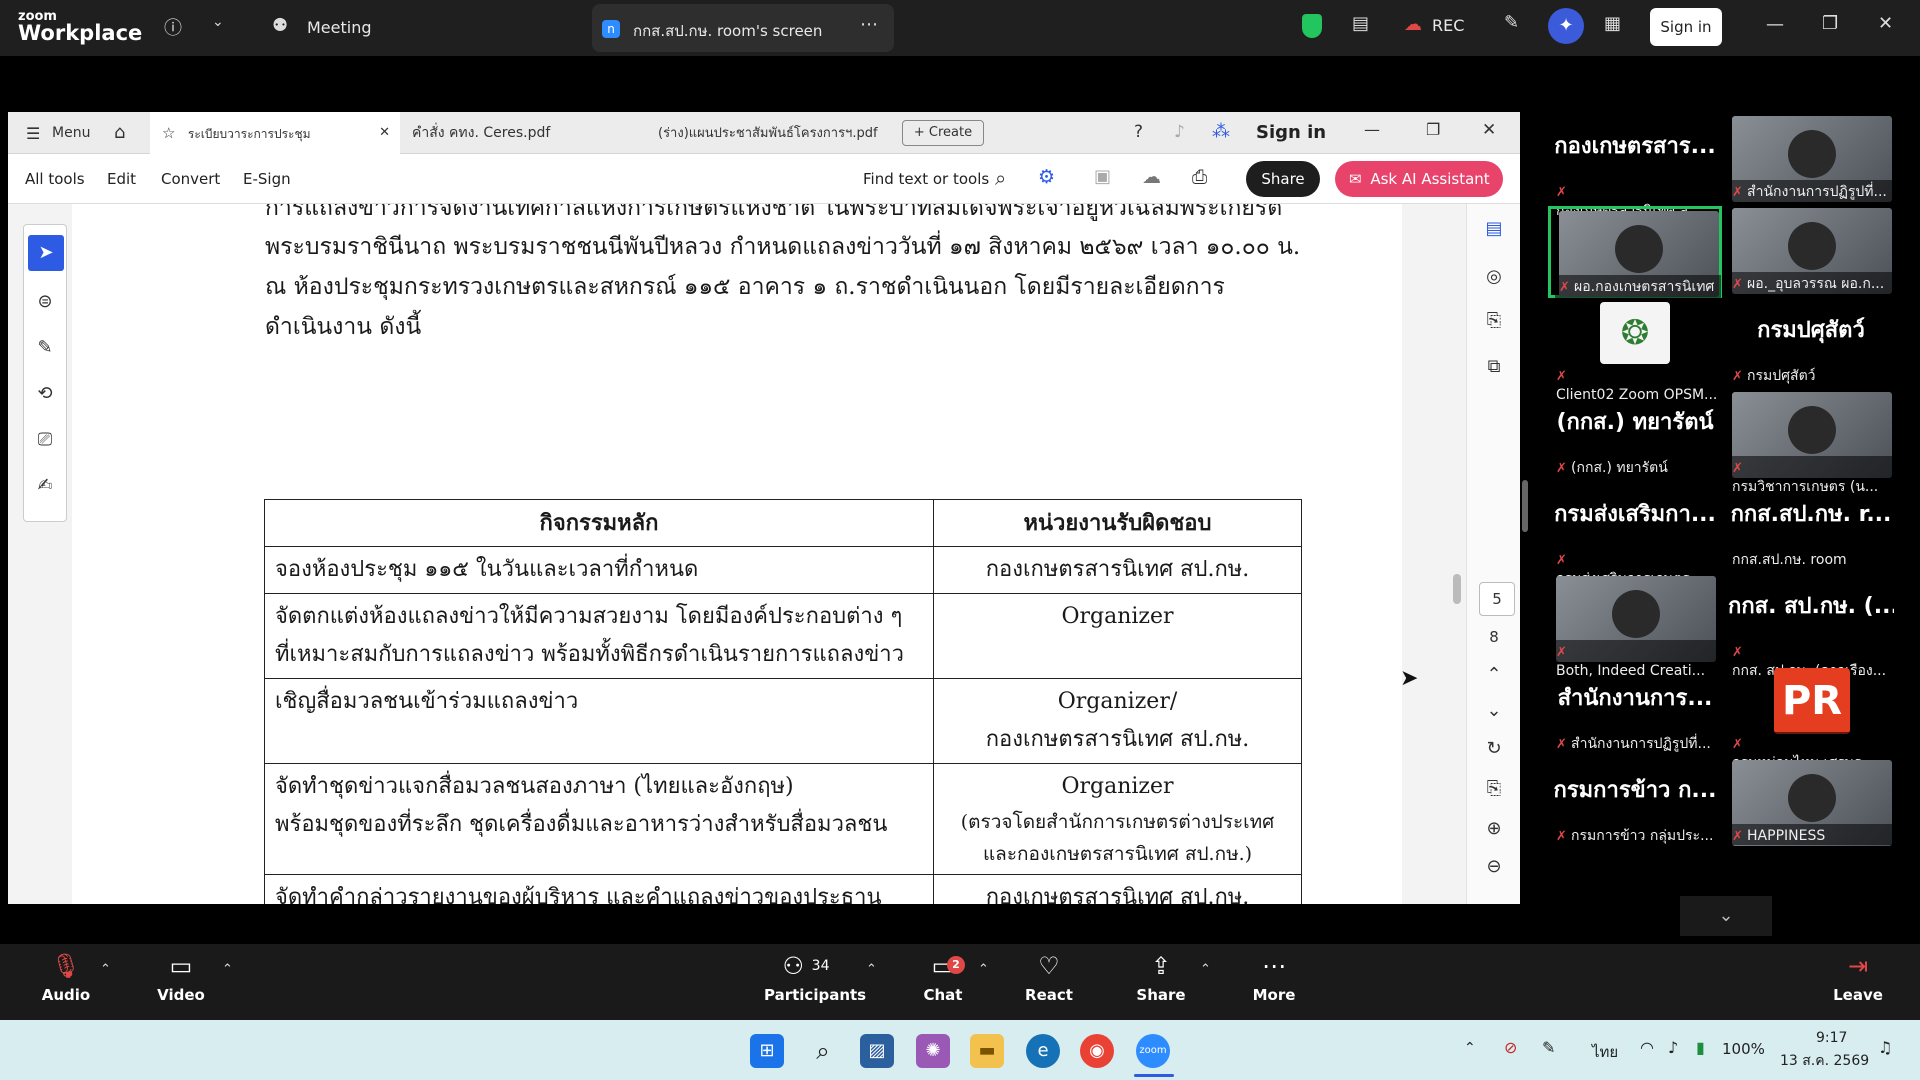 Image resolution: width=1920 pixels, height=1080 pixels. Describe the element at coordinates (1179, 132) in the screenshot. I see `bell-icon: ♪` at that location.